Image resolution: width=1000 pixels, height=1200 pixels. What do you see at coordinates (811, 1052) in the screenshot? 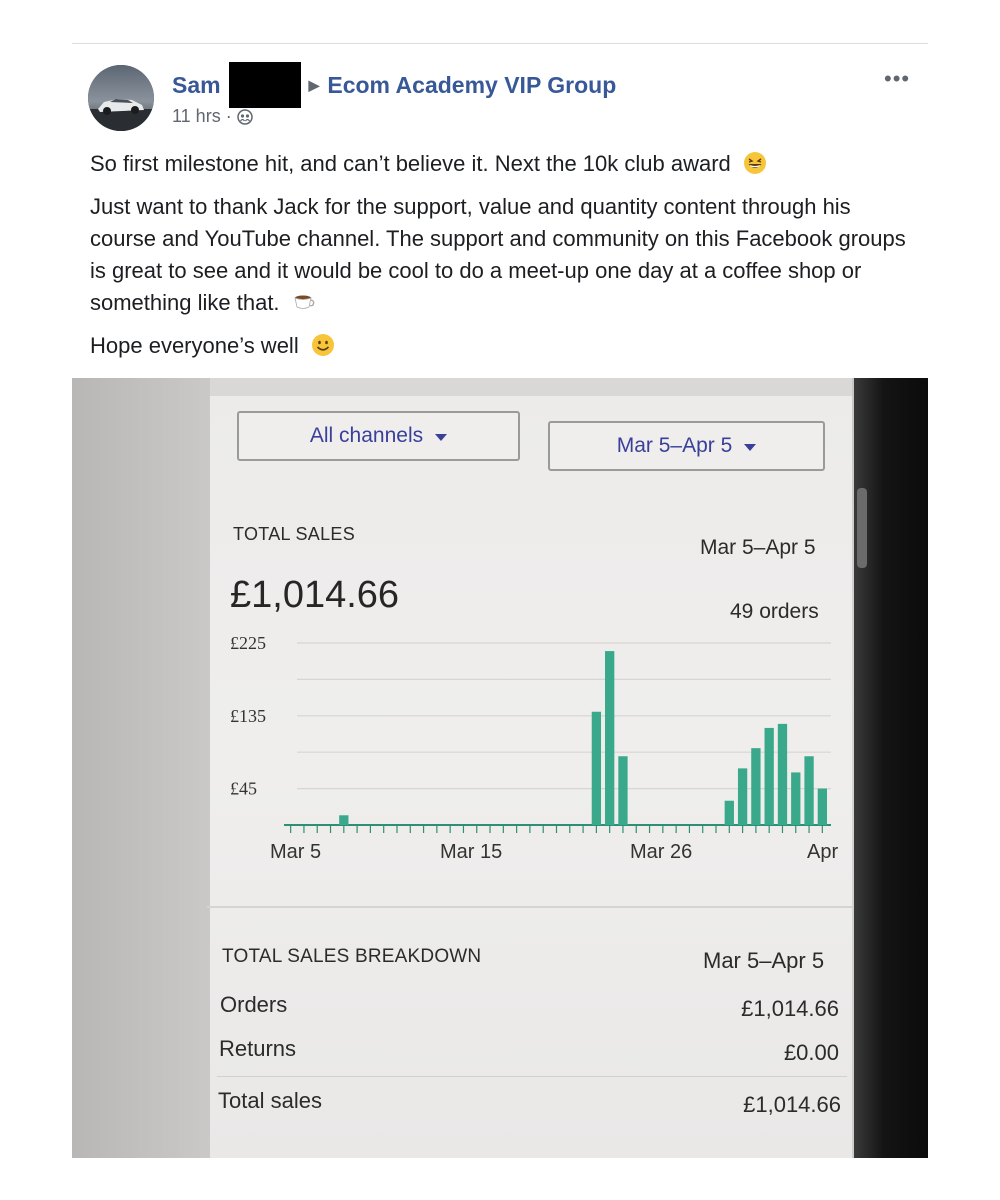
I see `breakdown-row-value: £0.00` at bounding box center [811, 1052].